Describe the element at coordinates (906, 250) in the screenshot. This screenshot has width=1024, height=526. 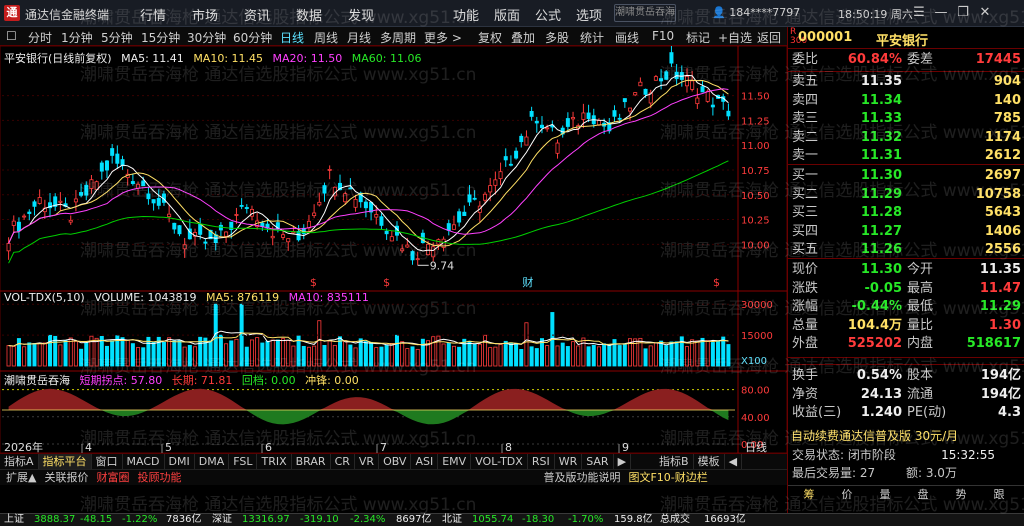
I see `bids-row: 买五 11.26 2556` at that location.